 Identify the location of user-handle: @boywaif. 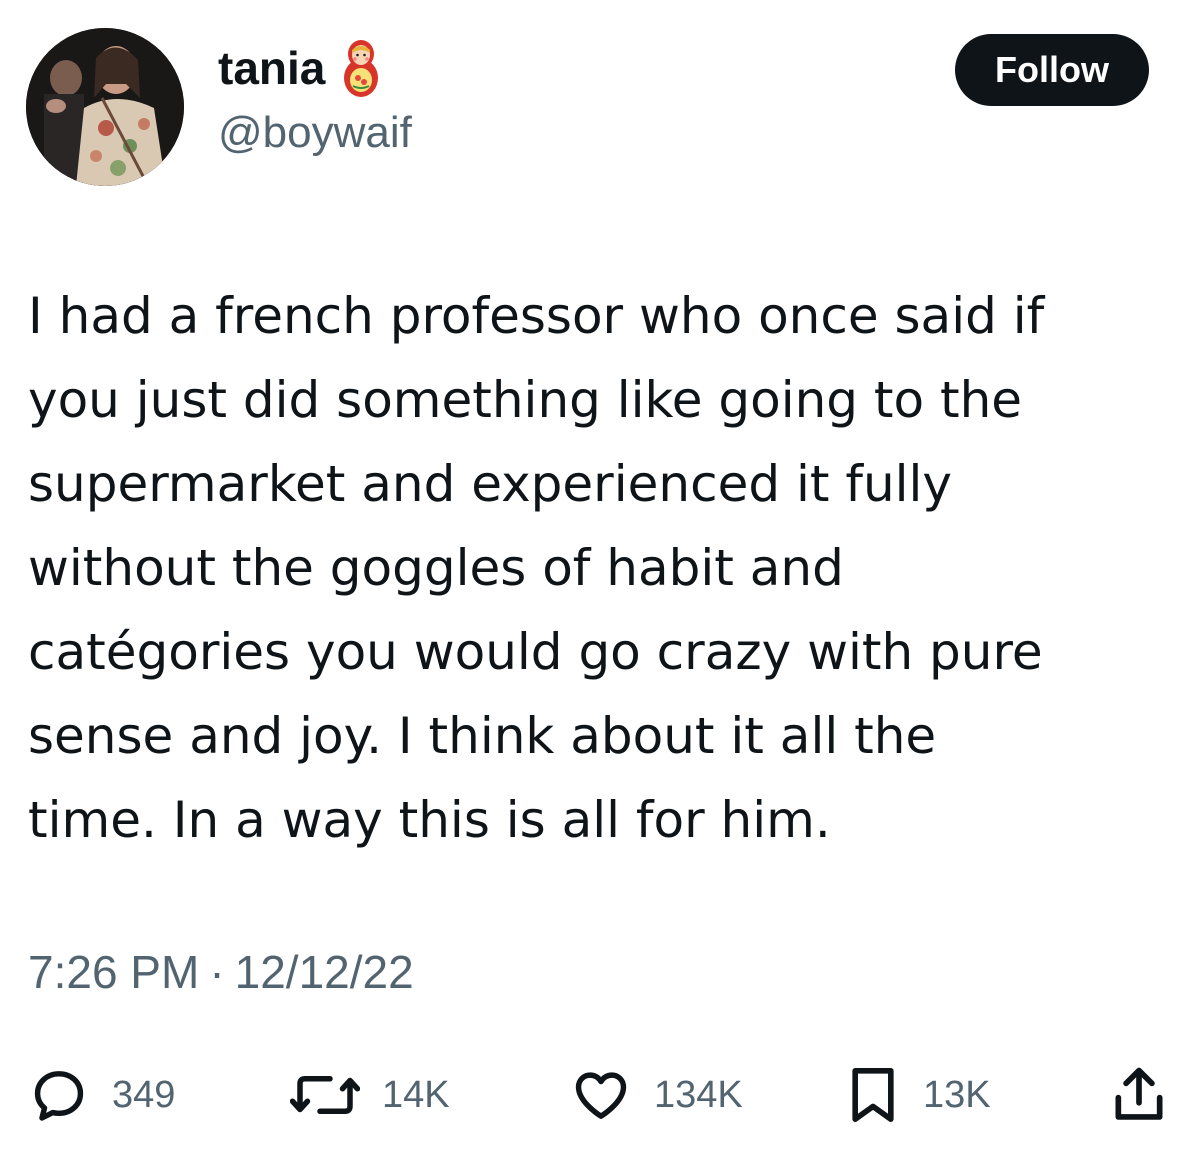
(315, 133).